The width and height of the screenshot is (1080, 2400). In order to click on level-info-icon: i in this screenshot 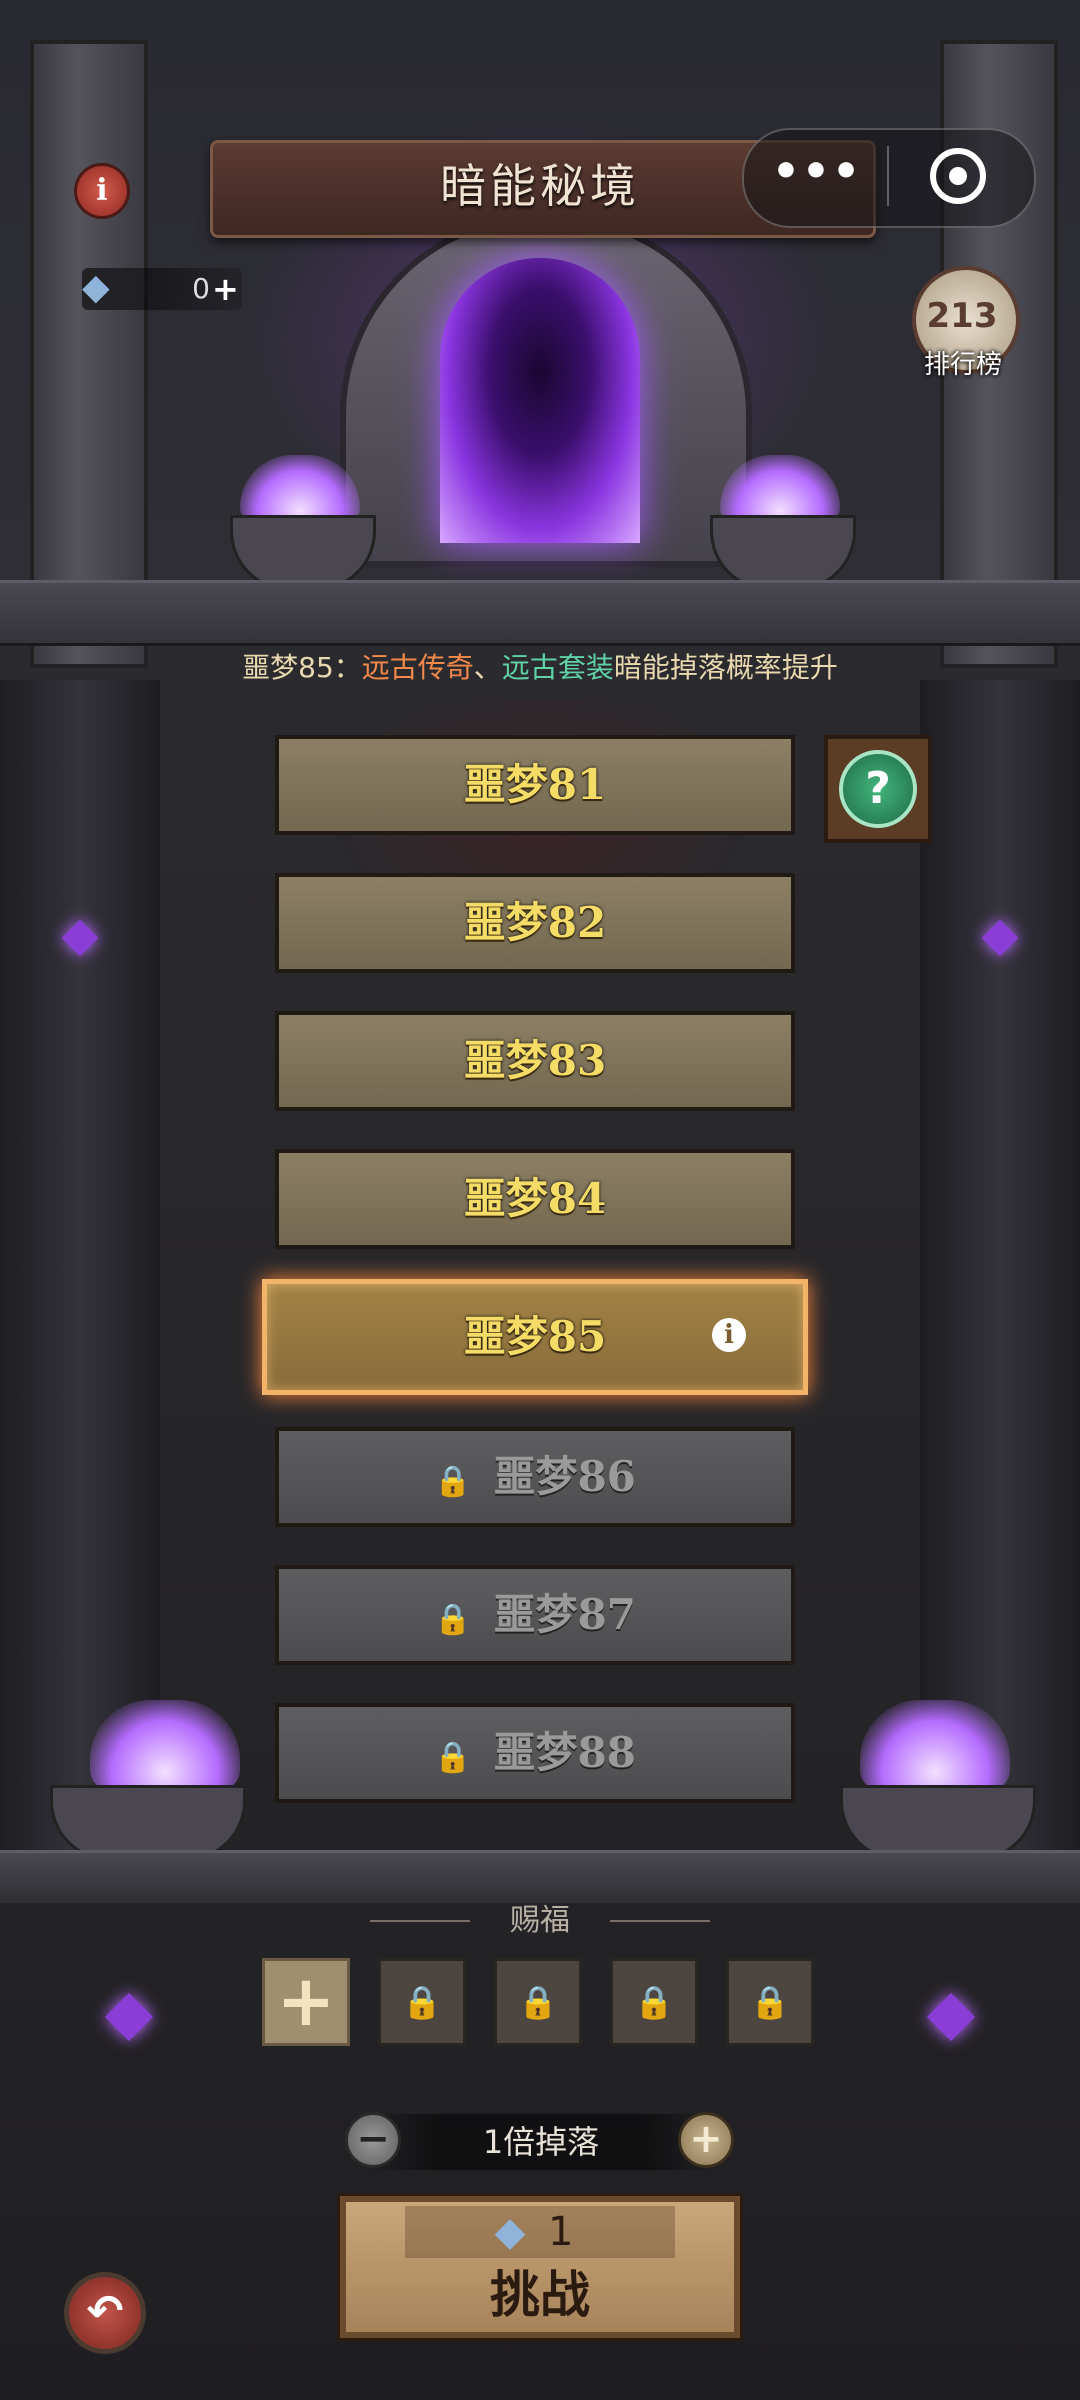, I will do `click(729, 1335)`.